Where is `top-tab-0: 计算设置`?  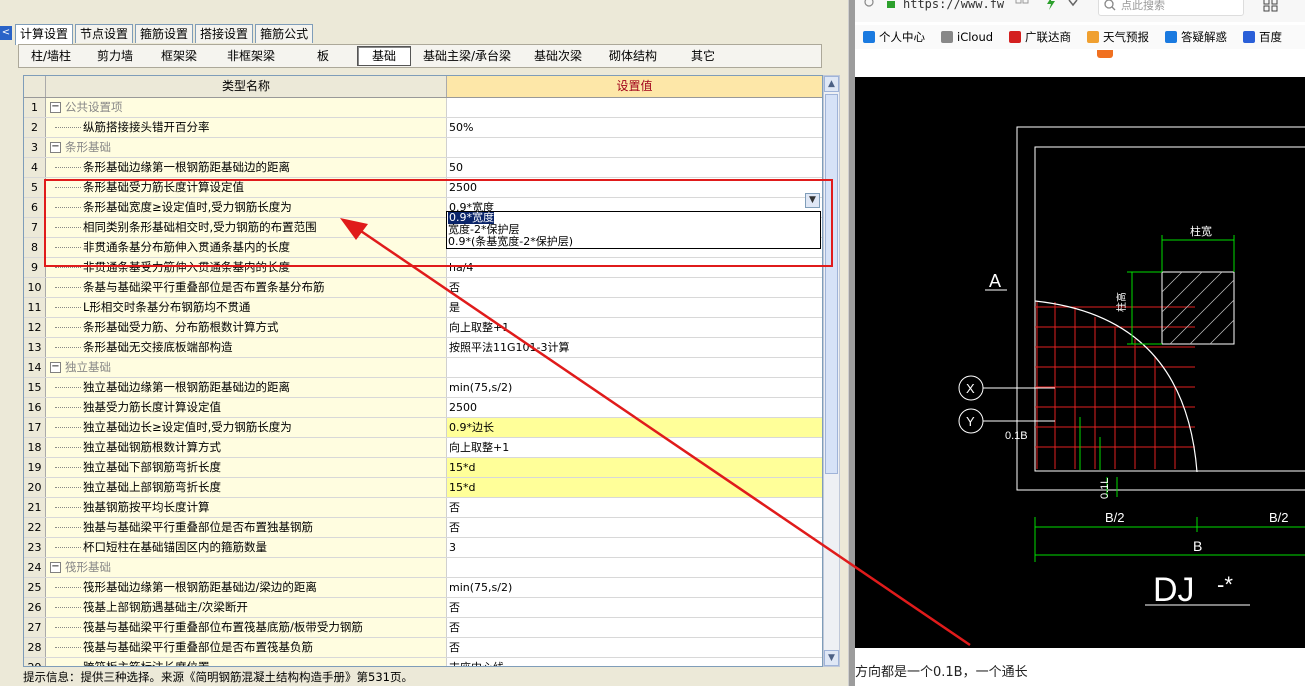 top-tab-0: 计算设置 is located at coordinates (44, 34).